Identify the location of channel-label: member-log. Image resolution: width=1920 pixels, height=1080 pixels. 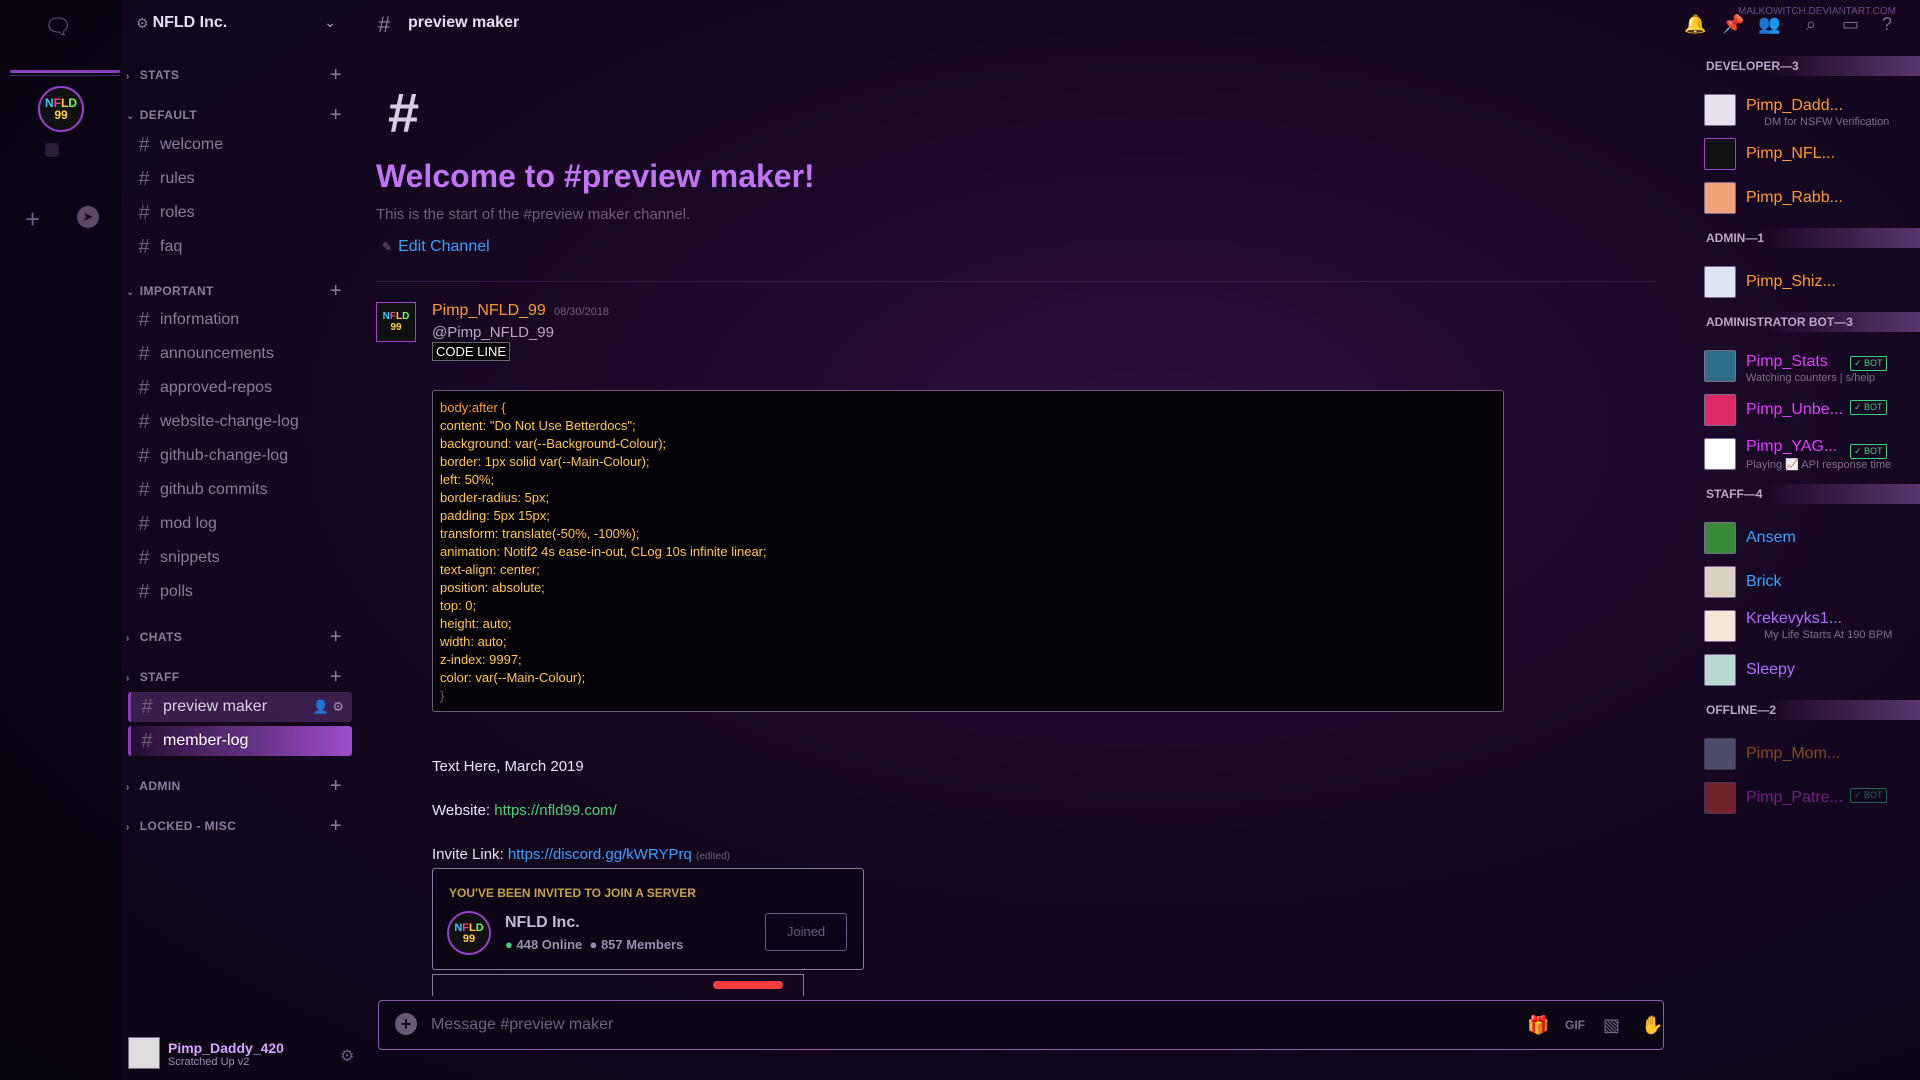
(206, 740).